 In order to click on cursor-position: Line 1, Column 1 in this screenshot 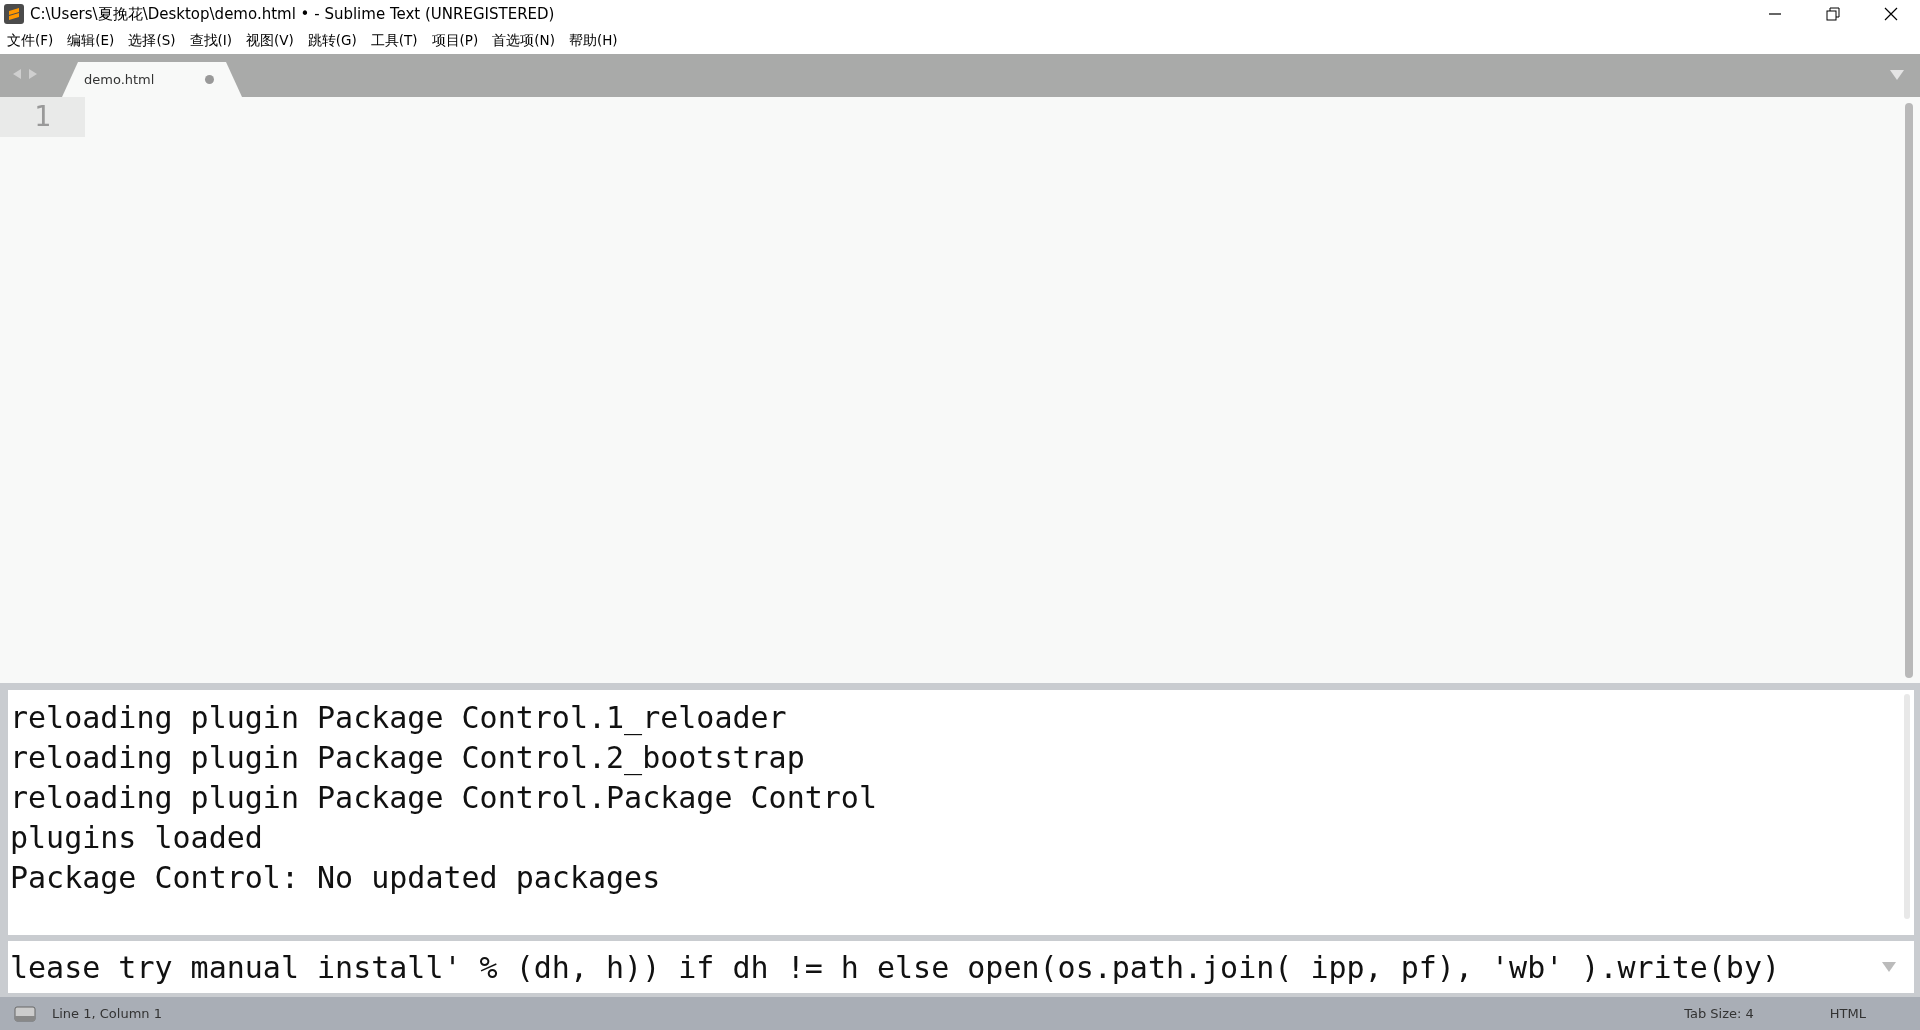, I will do `click(107, 1013)`.